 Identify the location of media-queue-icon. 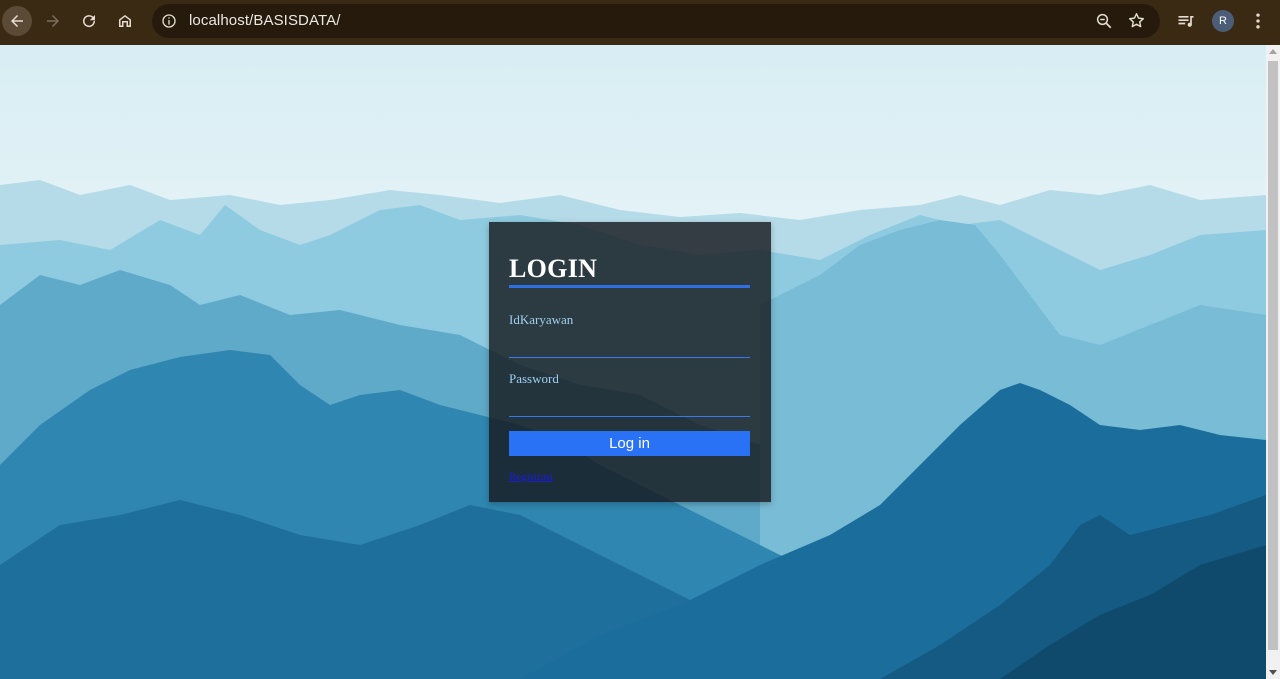
(1186, 21).